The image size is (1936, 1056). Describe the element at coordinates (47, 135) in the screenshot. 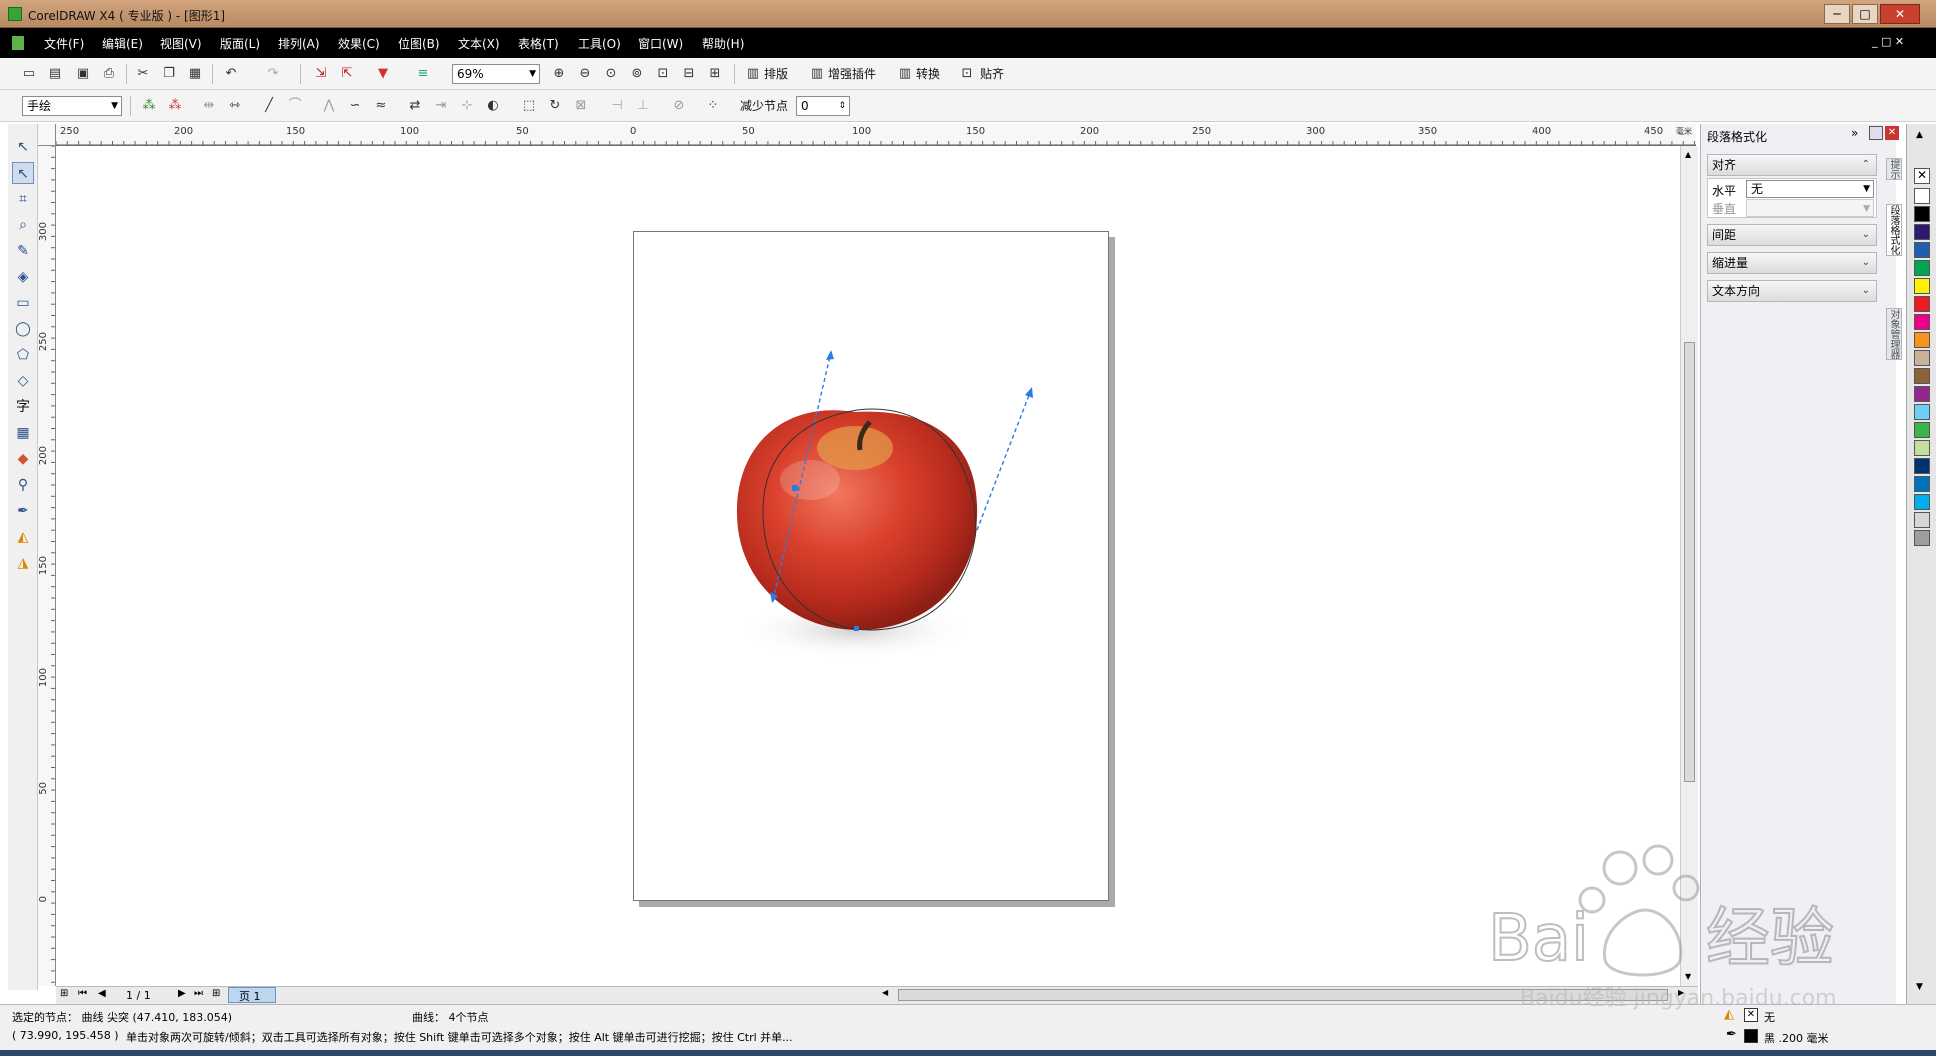

I see `ruler-origin` at that location.